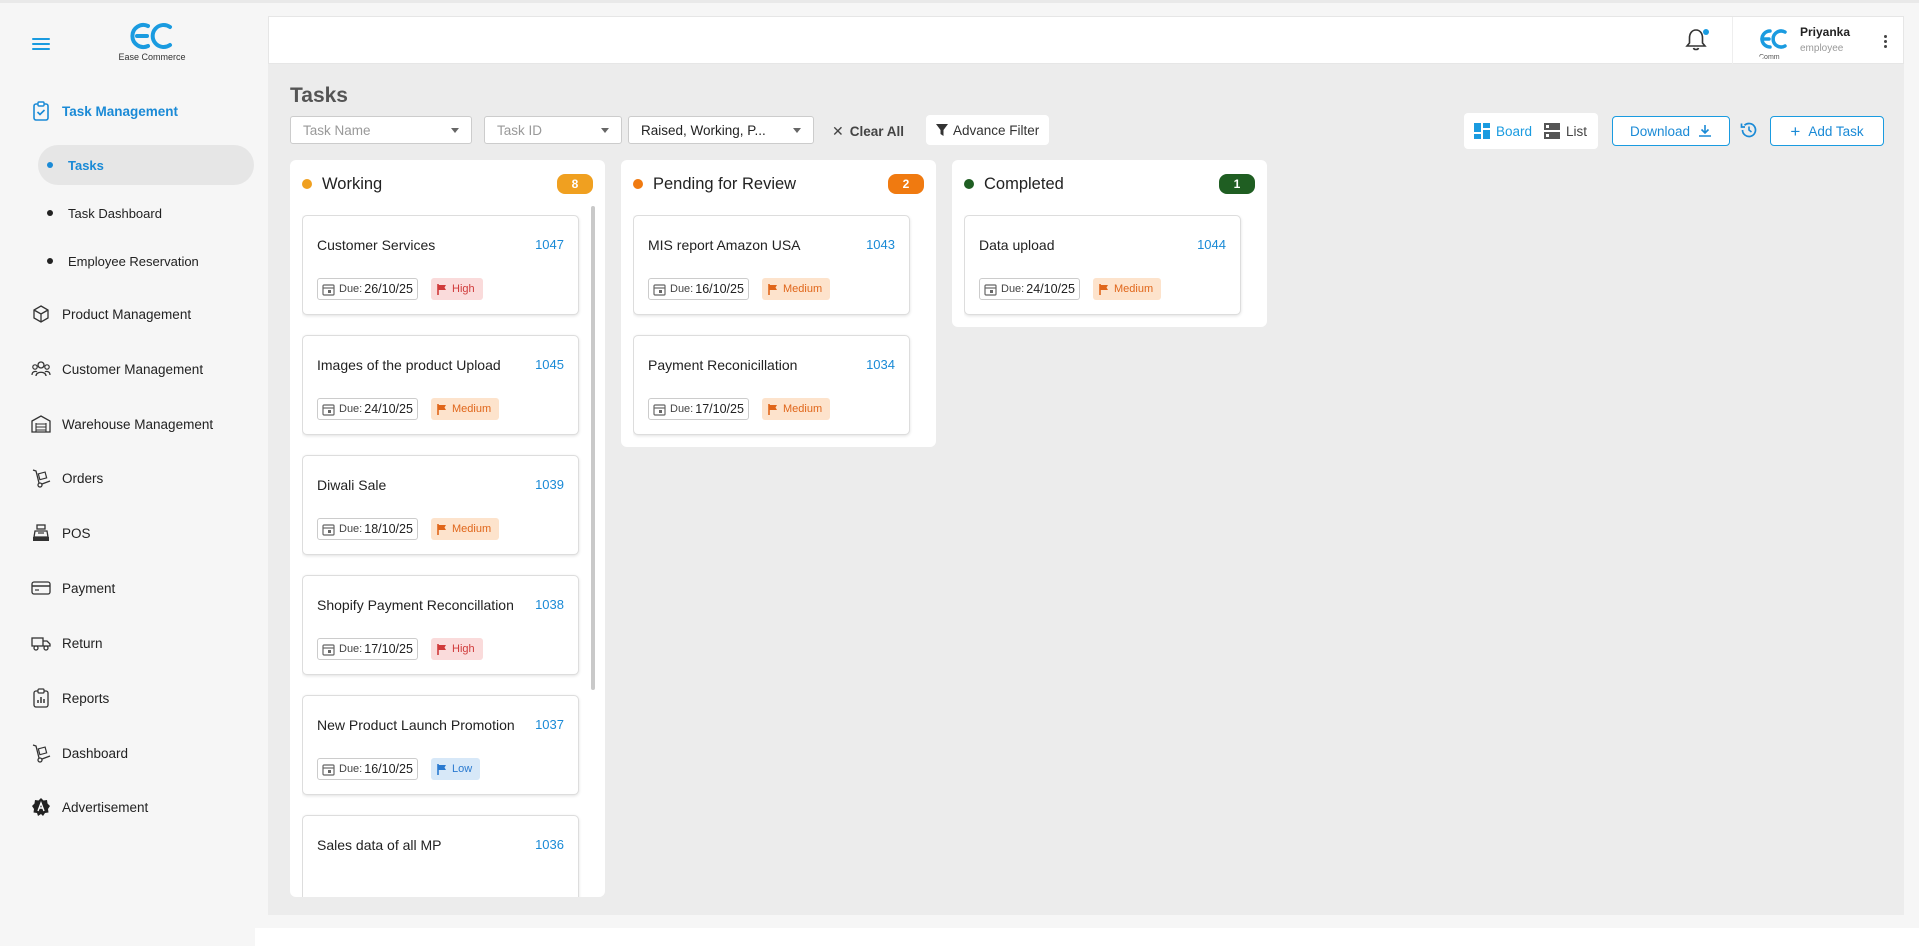  I want to click on advance-filter-button: Advance Filter, so click(988, 130).